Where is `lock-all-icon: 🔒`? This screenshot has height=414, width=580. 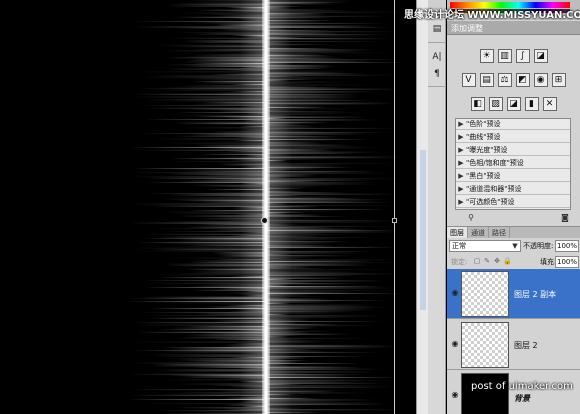 lock-all-icon: 🔒 is located at coordinates (507, 261).